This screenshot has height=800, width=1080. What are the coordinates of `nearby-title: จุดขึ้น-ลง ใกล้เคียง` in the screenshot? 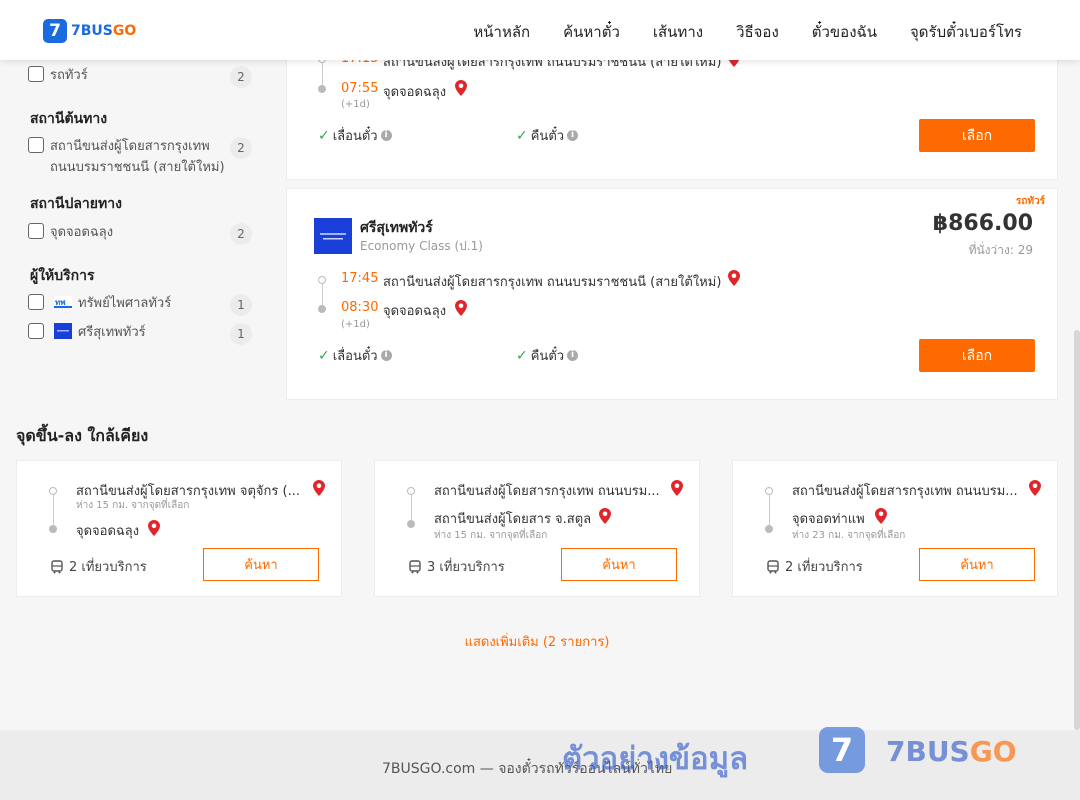 It's located at (82, 435).